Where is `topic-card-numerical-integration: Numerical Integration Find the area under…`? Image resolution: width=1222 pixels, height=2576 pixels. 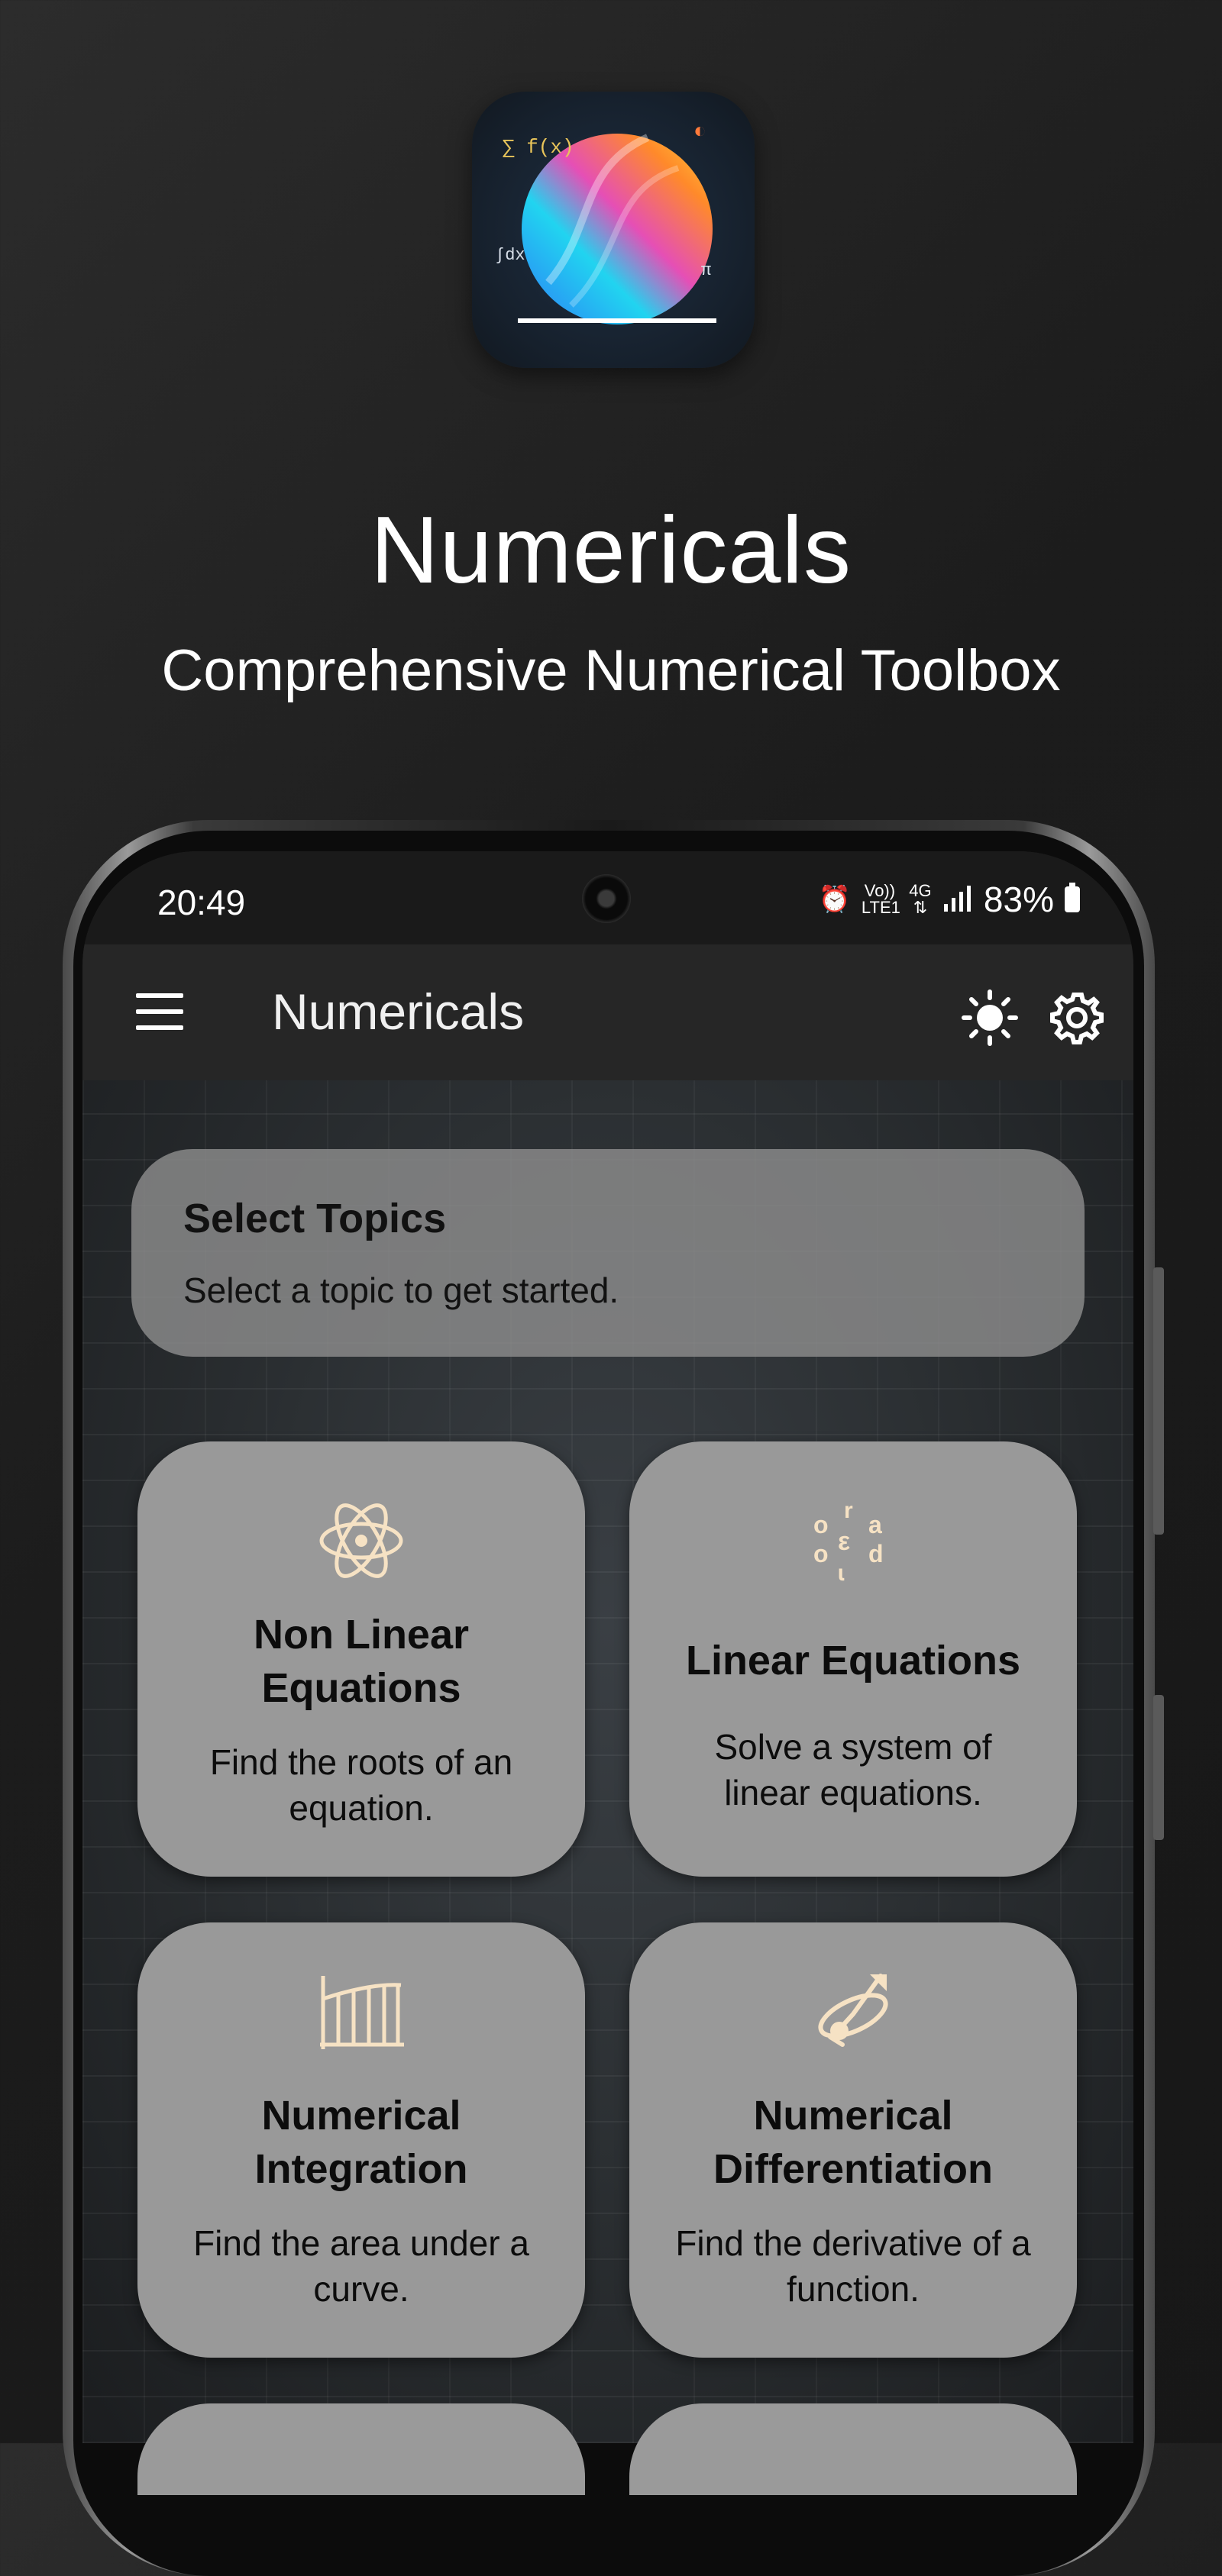
topic-card-numerical-integration: Numerical Integration Find the area under… is located at coordinates (361, 2140).